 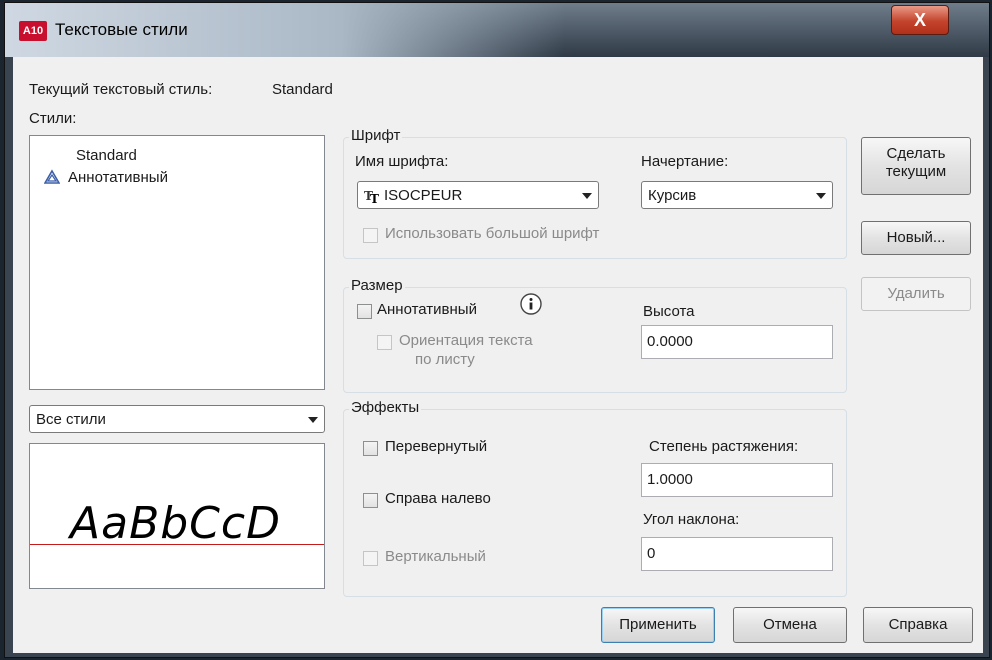 I want to click on backwards-checkbox, so click(x=370, y=500).